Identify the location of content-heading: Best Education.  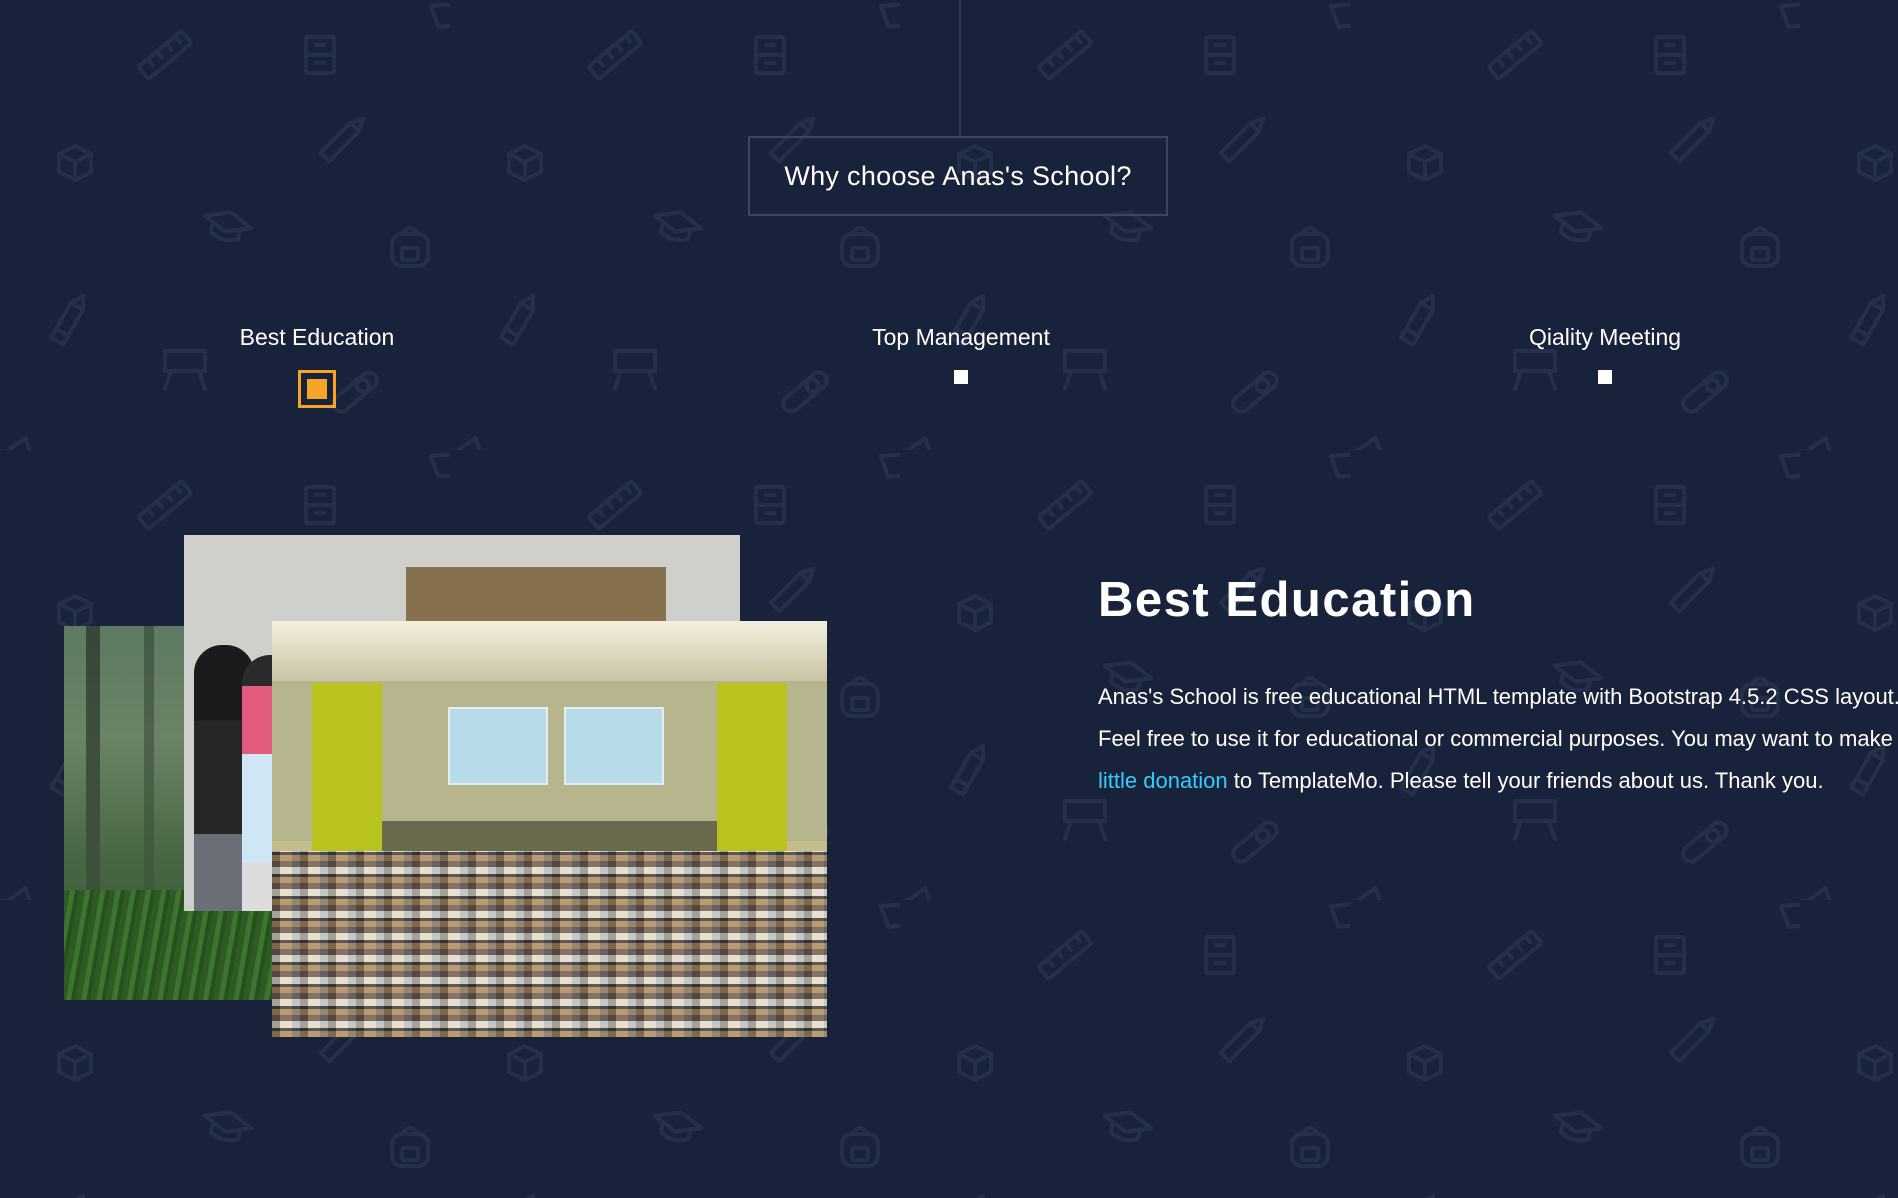
(1287, 600).